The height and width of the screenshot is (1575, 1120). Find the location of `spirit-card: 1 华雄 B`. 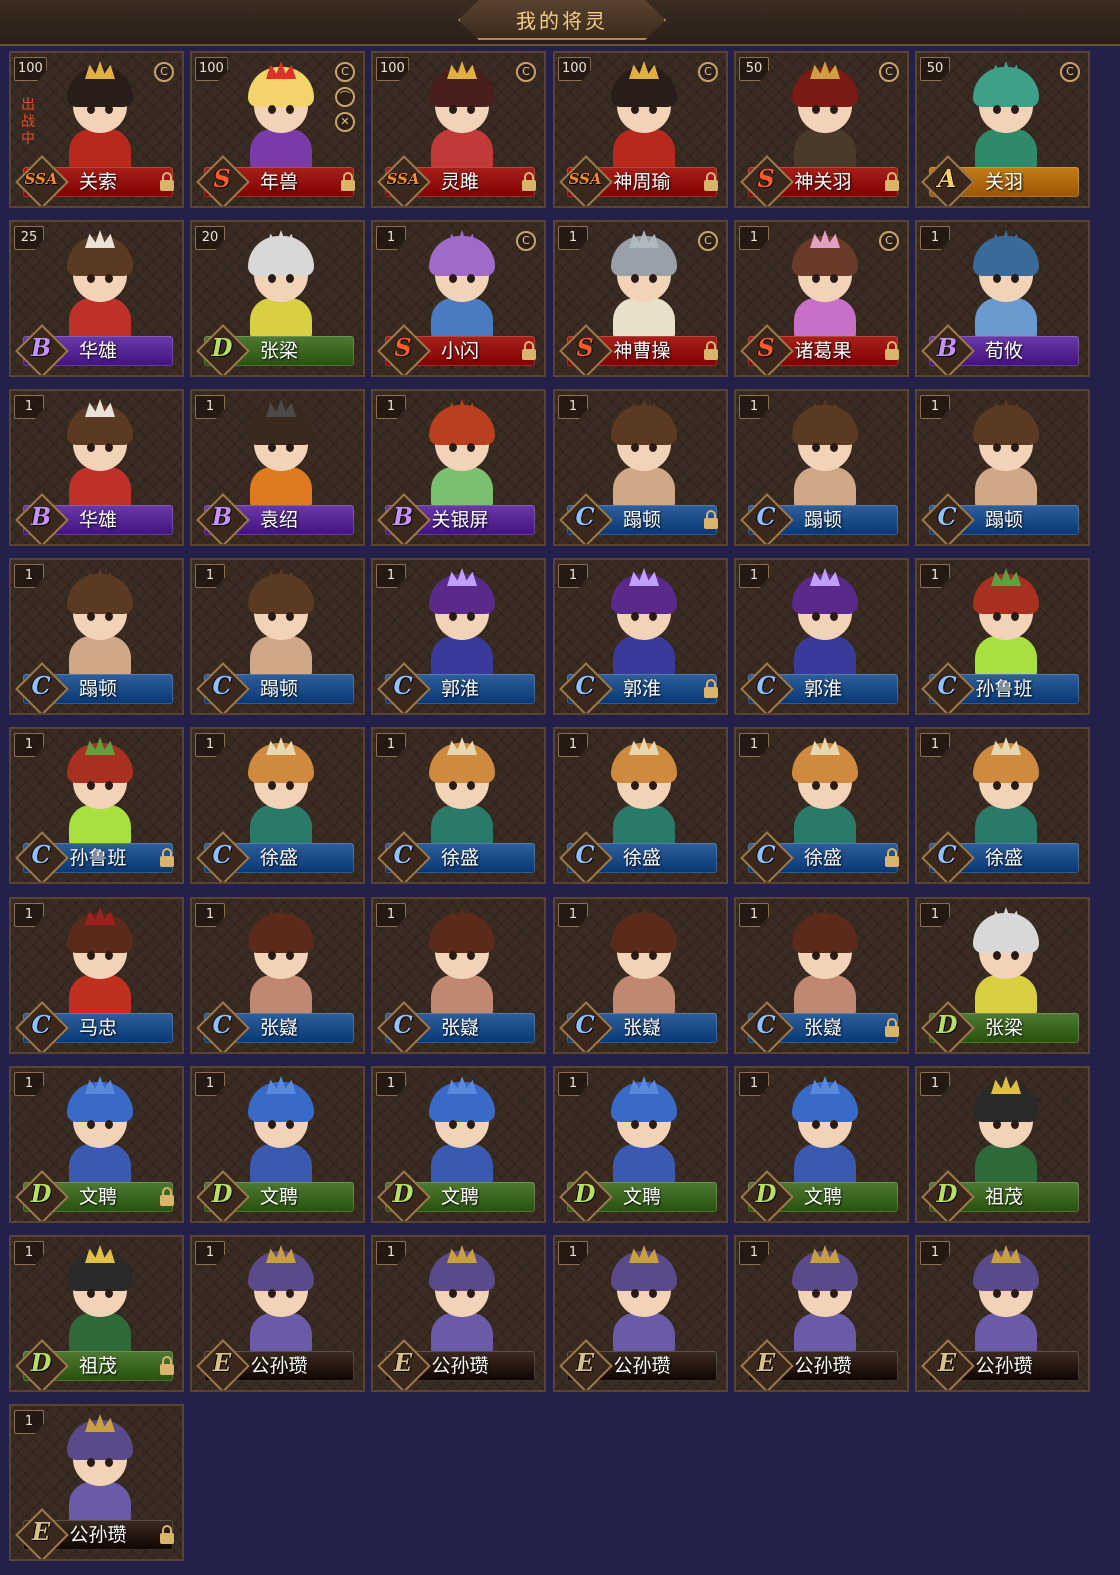

spirit-card: 1 华雄 B is located at coordinates (96, 467).